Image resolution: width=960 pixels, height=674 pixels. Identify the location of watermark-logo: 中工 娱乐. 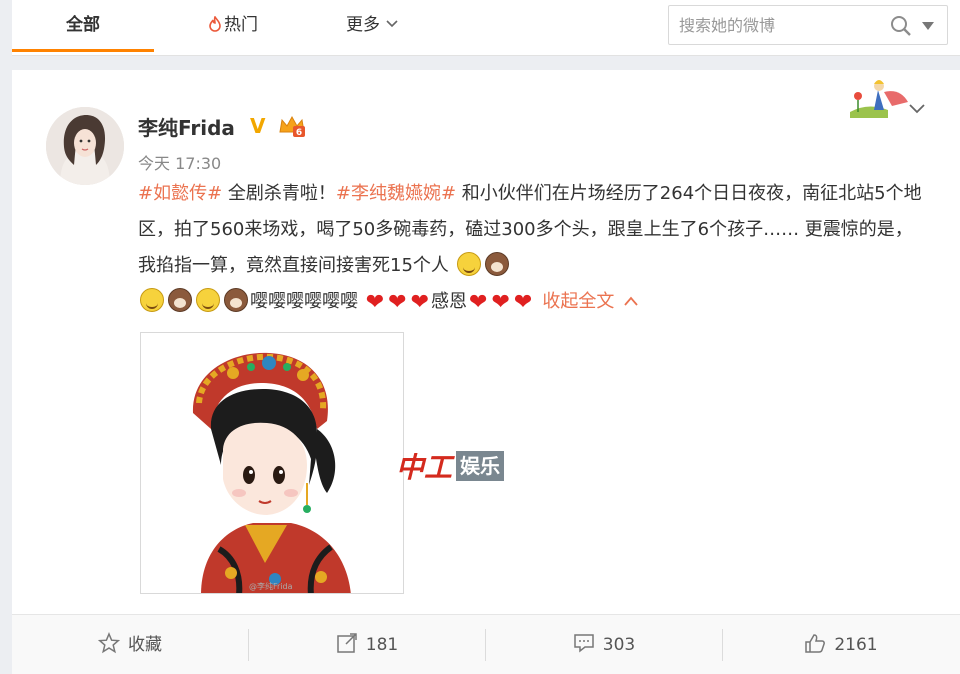
(450, 466).